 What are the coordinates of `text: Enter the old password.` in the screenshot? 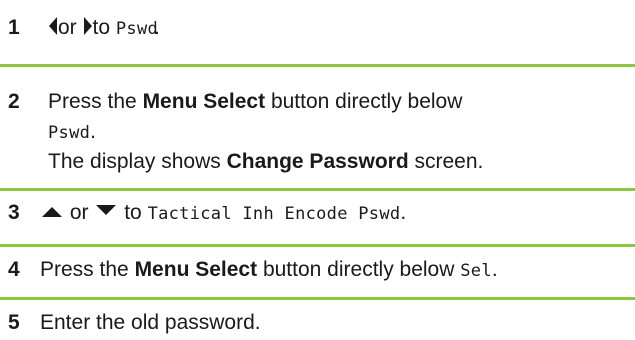 It's located at (150, 322).